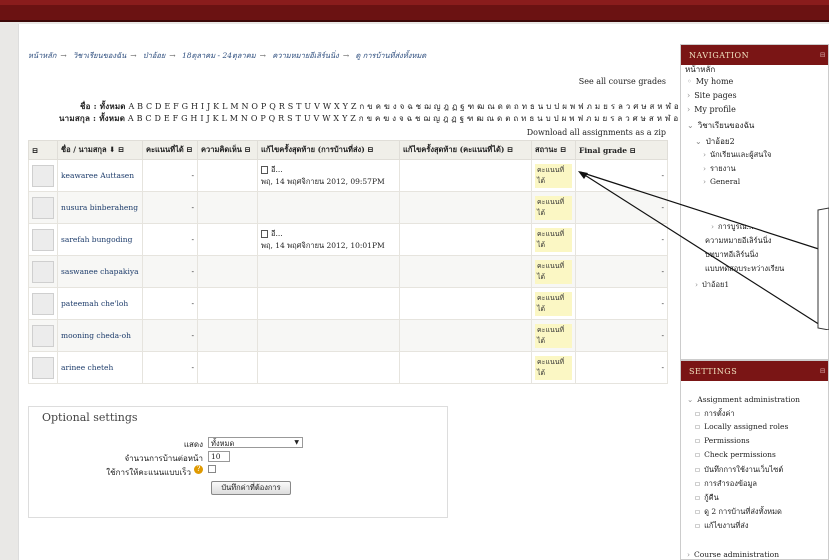 Image resolution: width=829 pixels, height=560 pixels. I want to click on col-grade-modified: แก้ไขครั้งสุดท้าย (คะแนนที่ได้) ⊟, so click(465, 150).